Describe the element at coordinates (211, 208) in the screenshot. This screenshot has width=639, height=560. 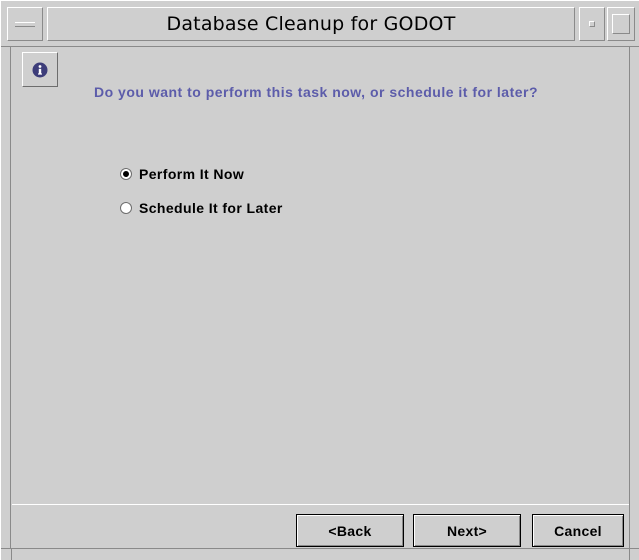
I see `option-schedule-later-label: Schedule It for Later` at that location.